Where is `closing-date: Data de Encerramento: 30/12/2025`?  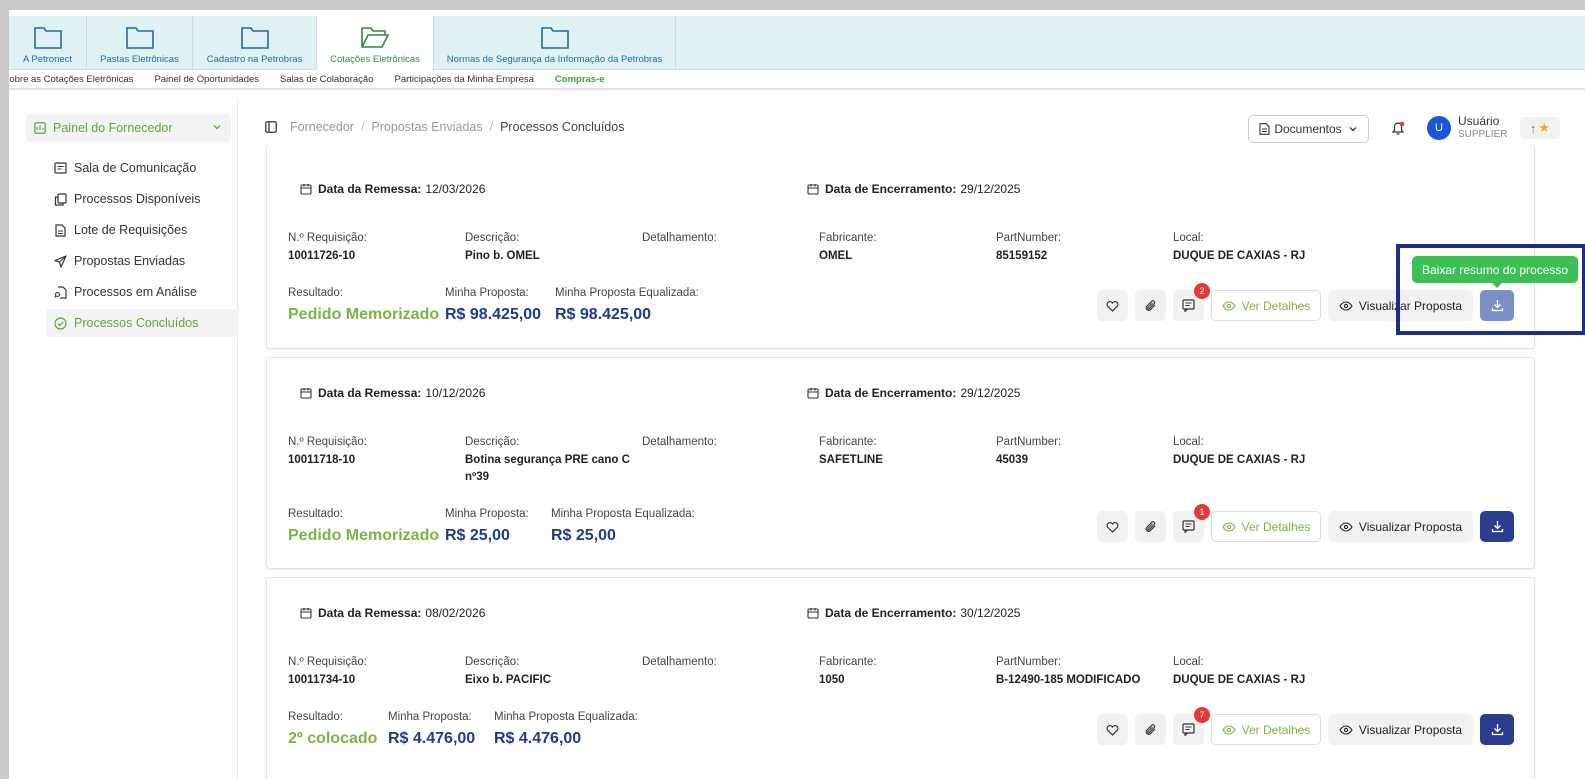
closing-date: Data de Encerramento: 30/12/2025 is located at coordinates (913, 613).